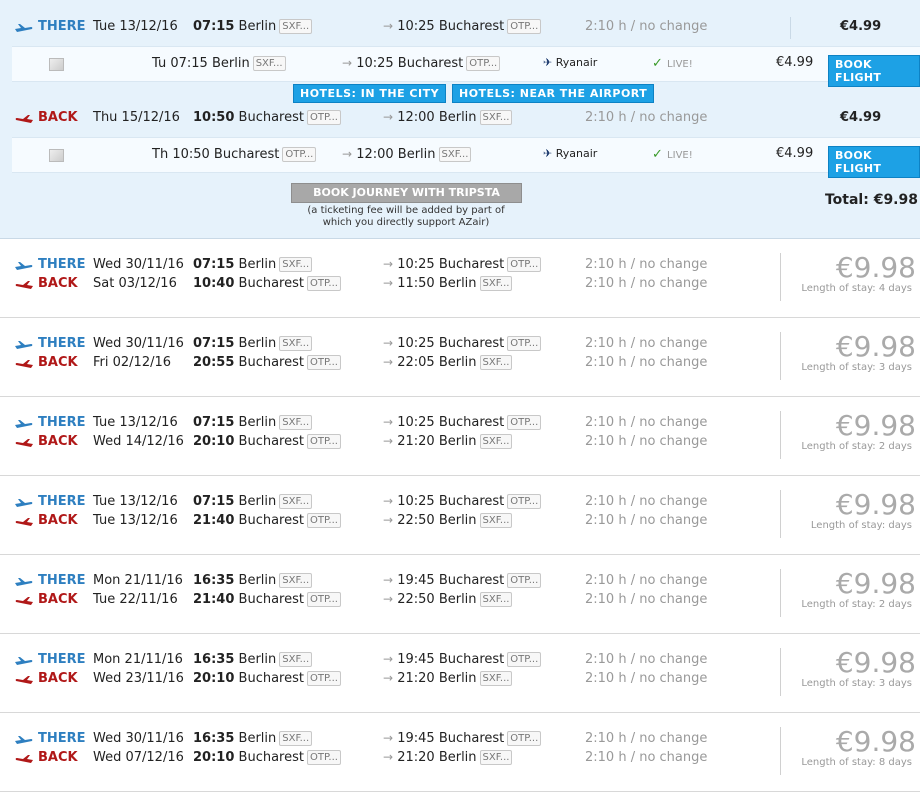 The width and height of the screenshot is (920, 793). Describe the element at coordinates (416, 599) in the screenshot. I see `arrival-time: 22:50` at that location.